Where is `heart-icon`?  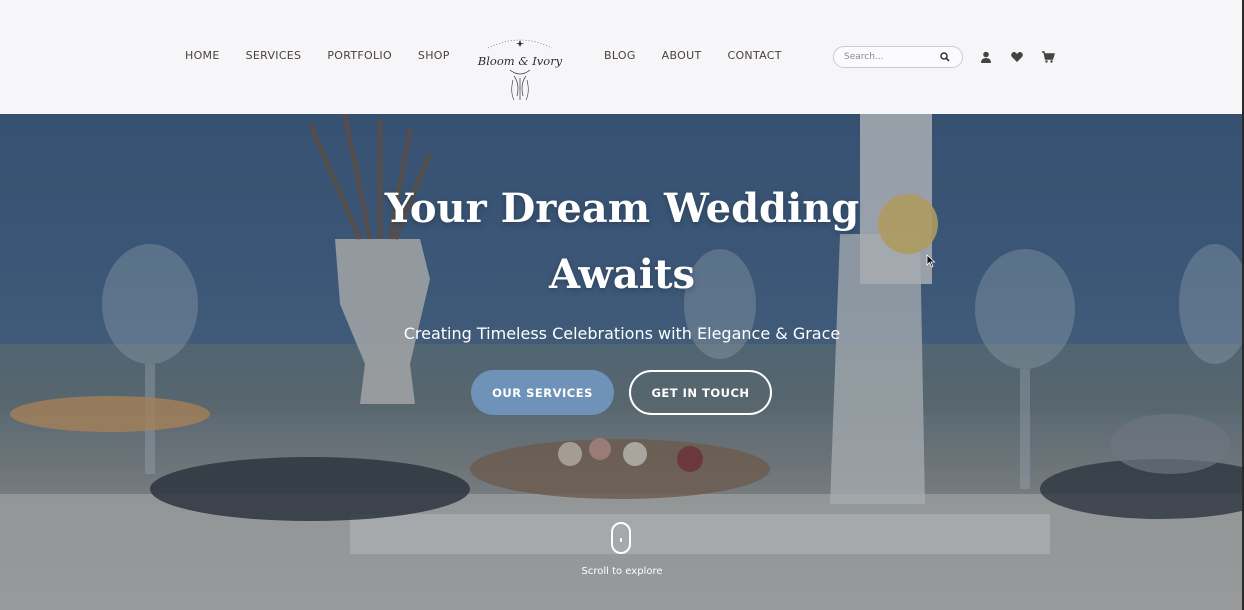
heart-icon is located at coordinates (1017, 57).